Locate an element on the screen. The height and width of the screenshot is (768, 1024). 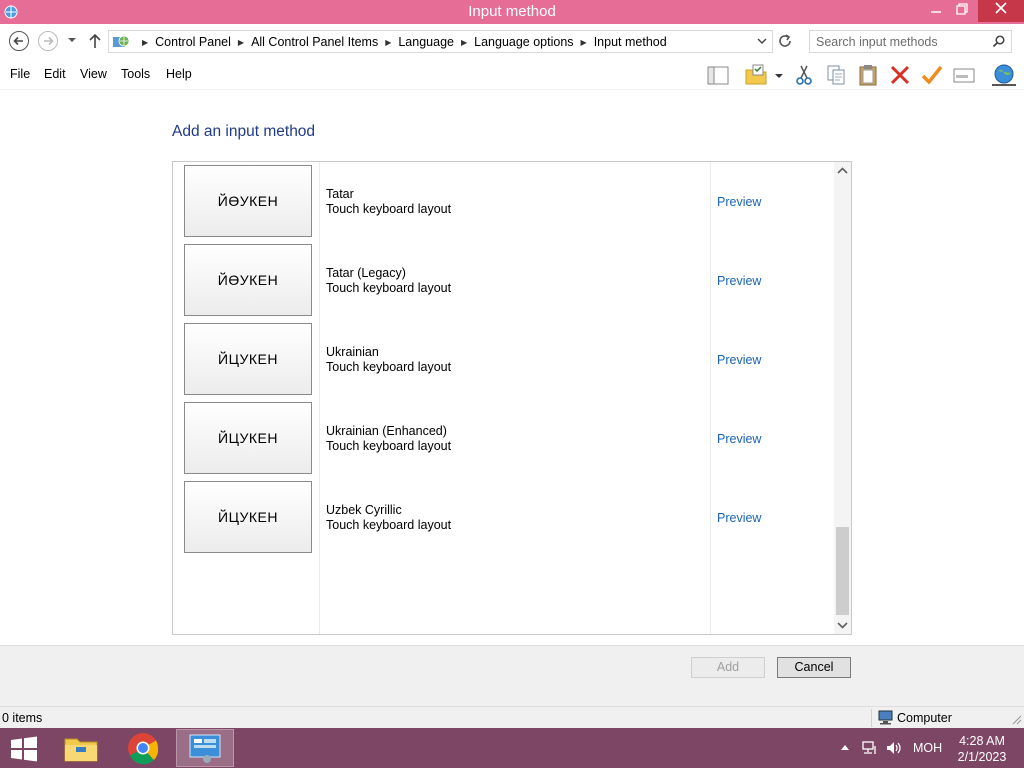
back-button is located at coordinates (19, 41).